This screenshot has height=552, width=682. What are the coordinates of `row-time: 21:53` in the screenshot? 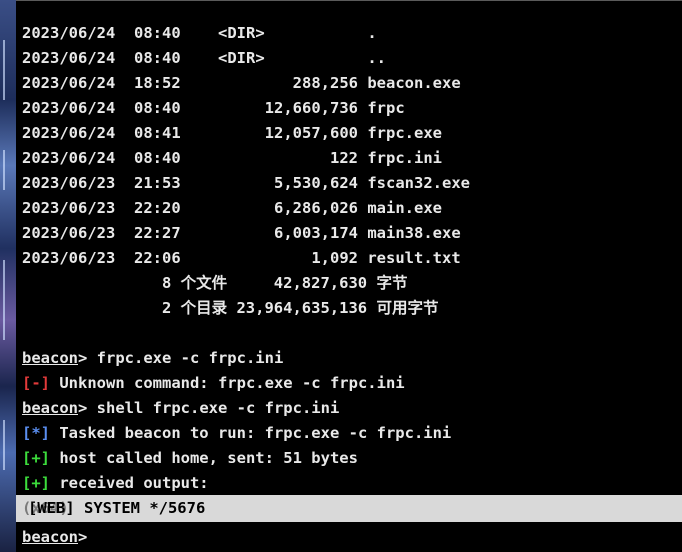 It's located at (157, 183).